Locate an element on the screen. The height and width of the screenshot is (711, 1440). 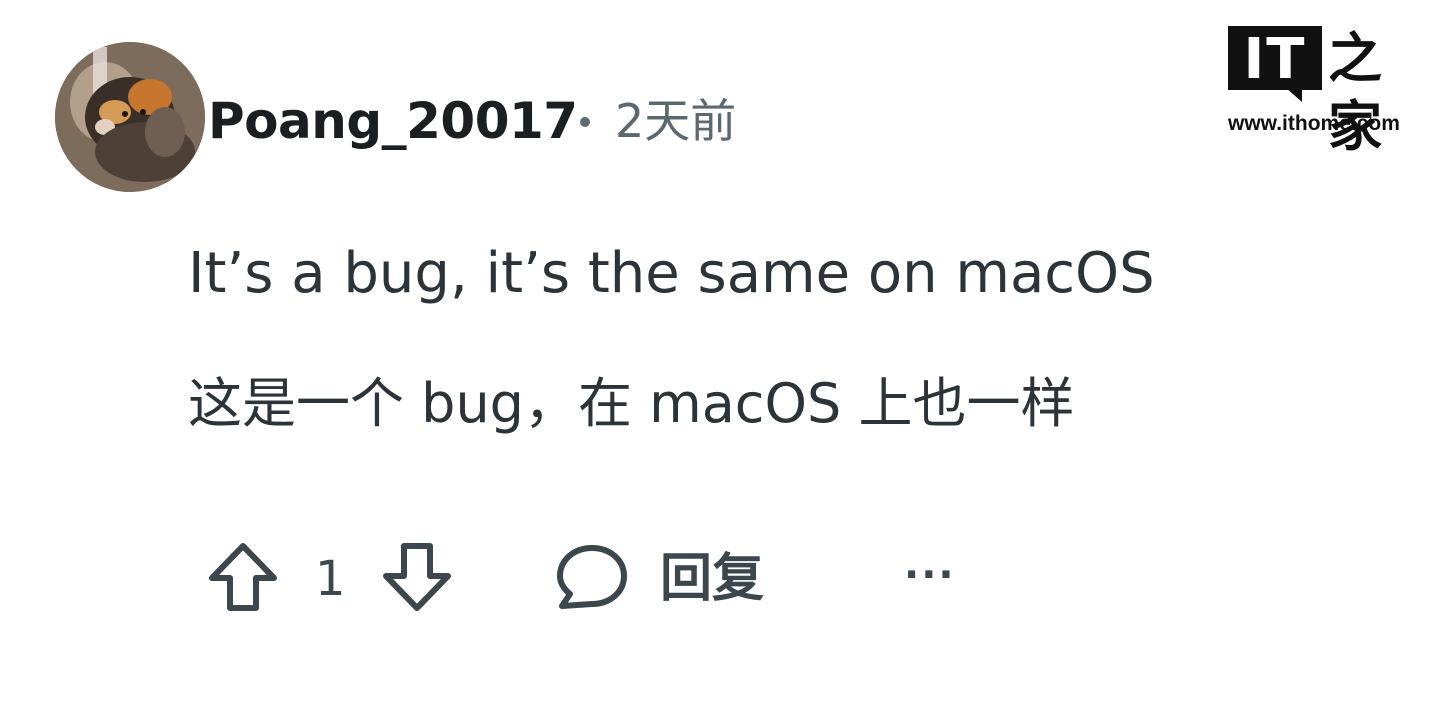
avatar-cat-image is located at coordinates (130, 117).